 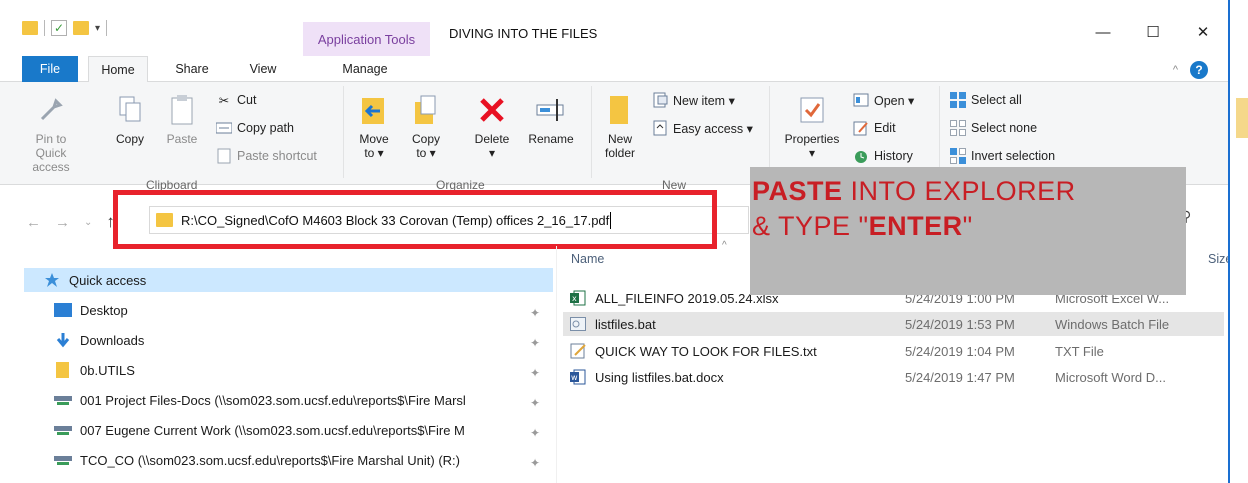 What do you see at coordinates (619, 139) in the screenshot?
I see `new-folder-label: New` at bounding box center [619, 139].